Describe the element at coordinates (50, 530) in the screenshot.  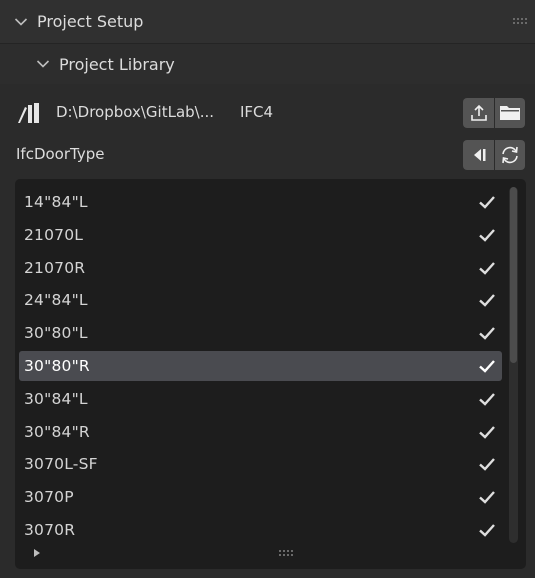
I see `list-item-name: 3070R` at that location.